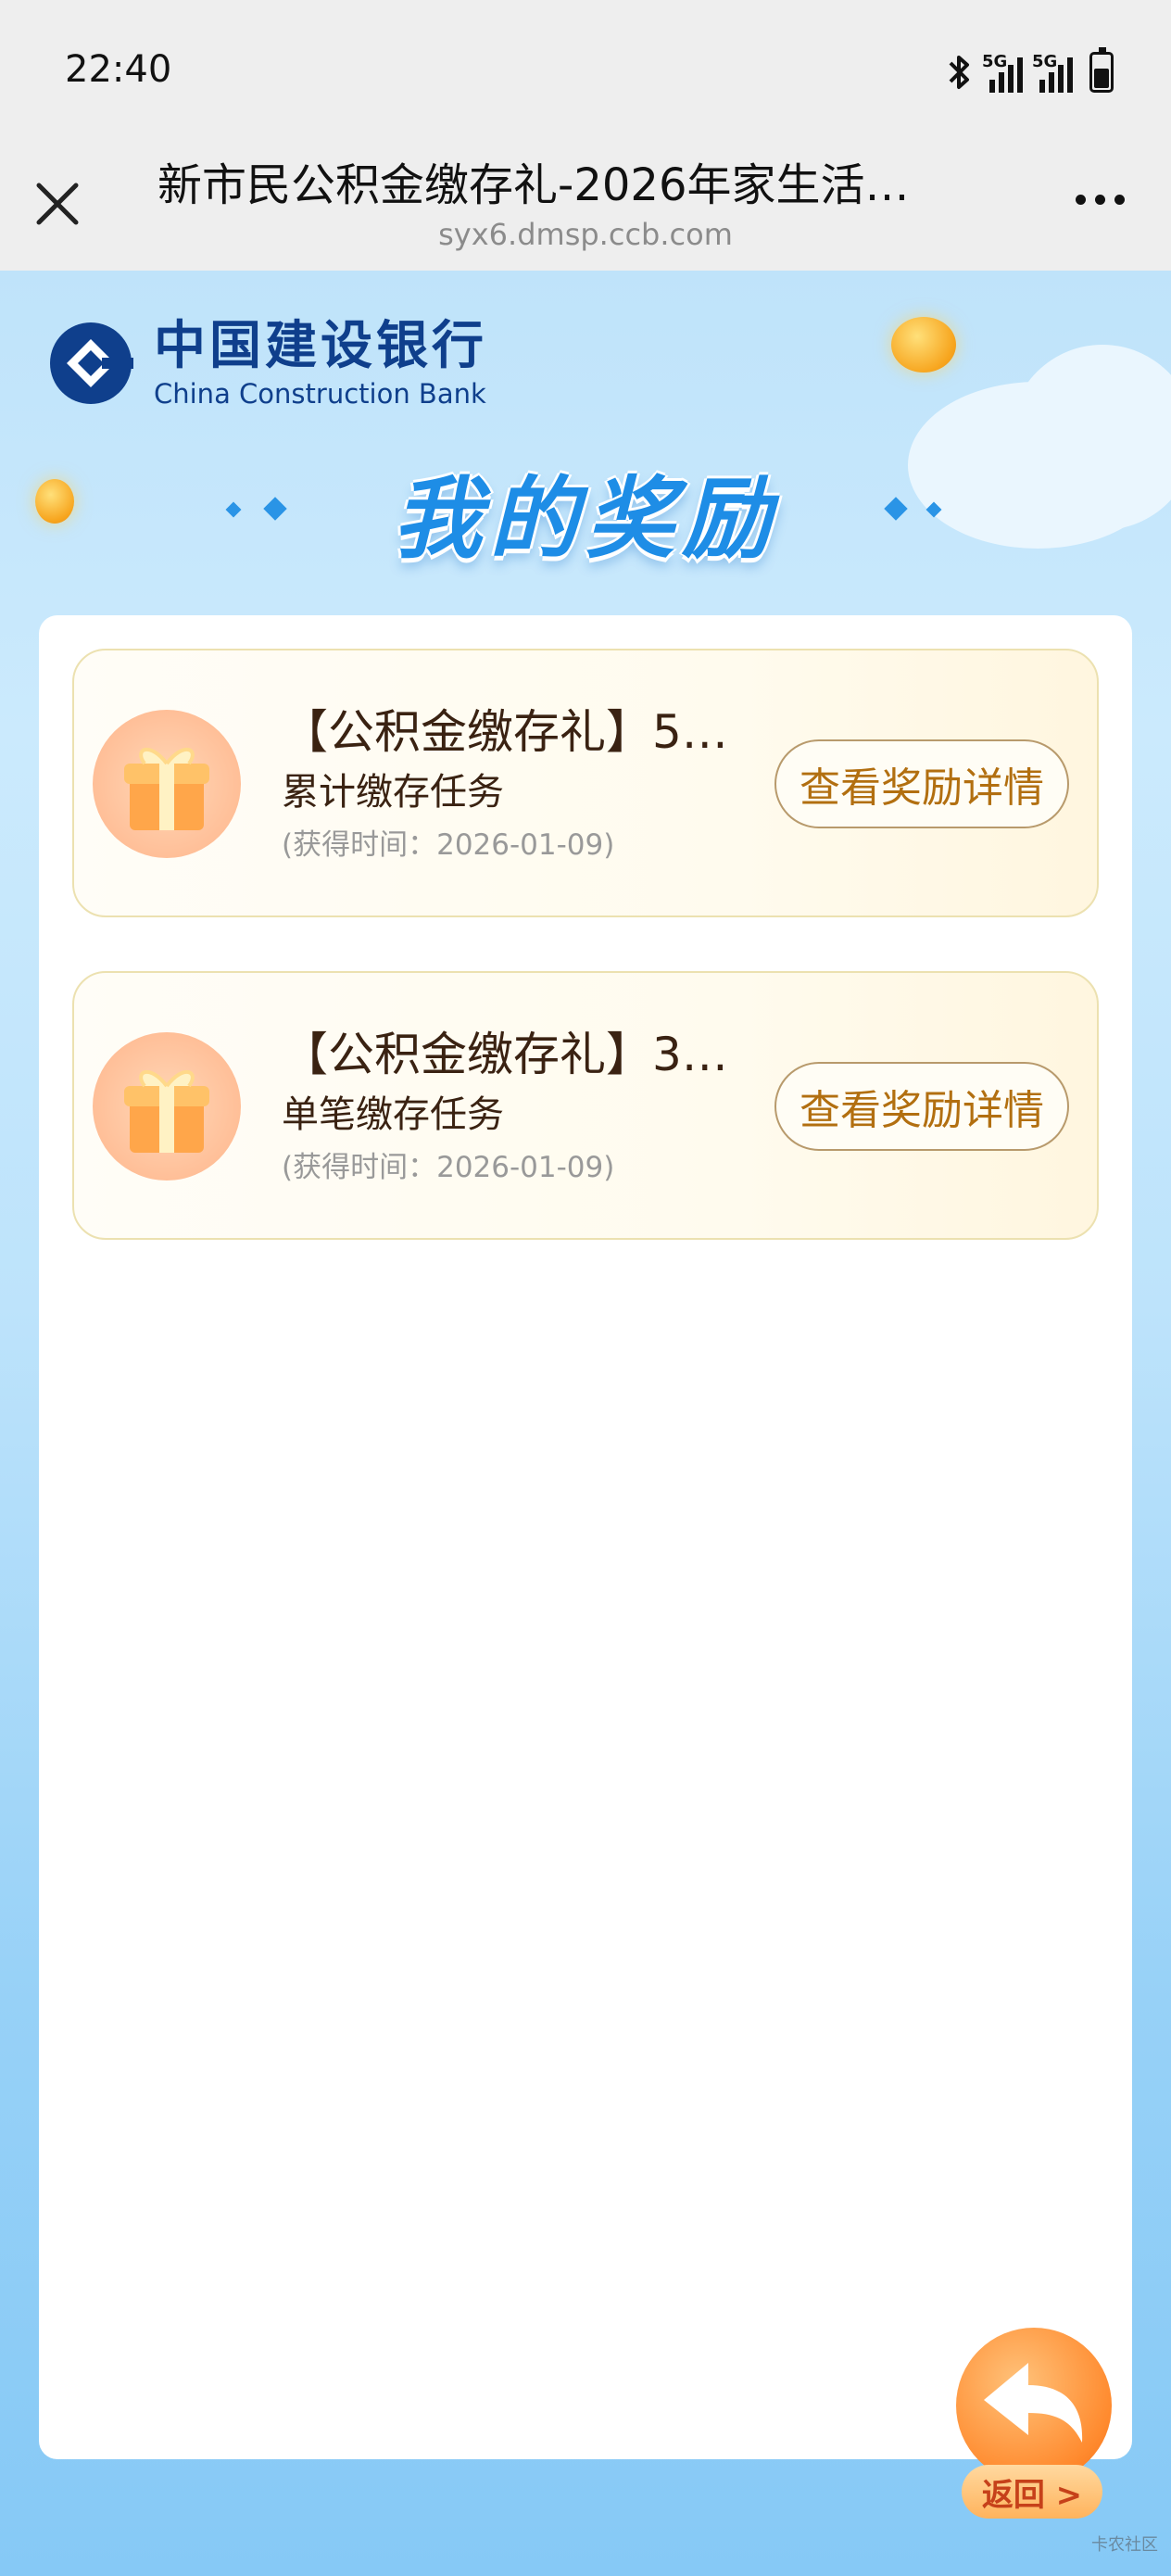 This screenshot has width=1171, height=2576. What do you see at coordinates (119, 69) in the screenshot?
I see `status-time: 22:40` at bounding box center [119, 69].